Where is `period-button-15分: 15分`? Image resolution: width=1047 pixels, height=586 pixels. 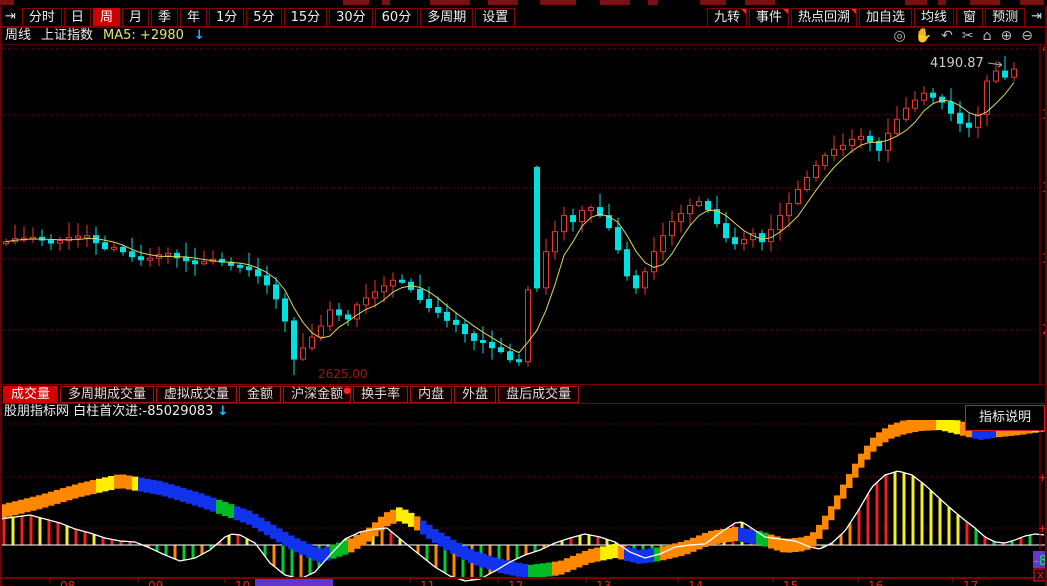 period-button-15分: 15分 is located at coordinates (305, 17).